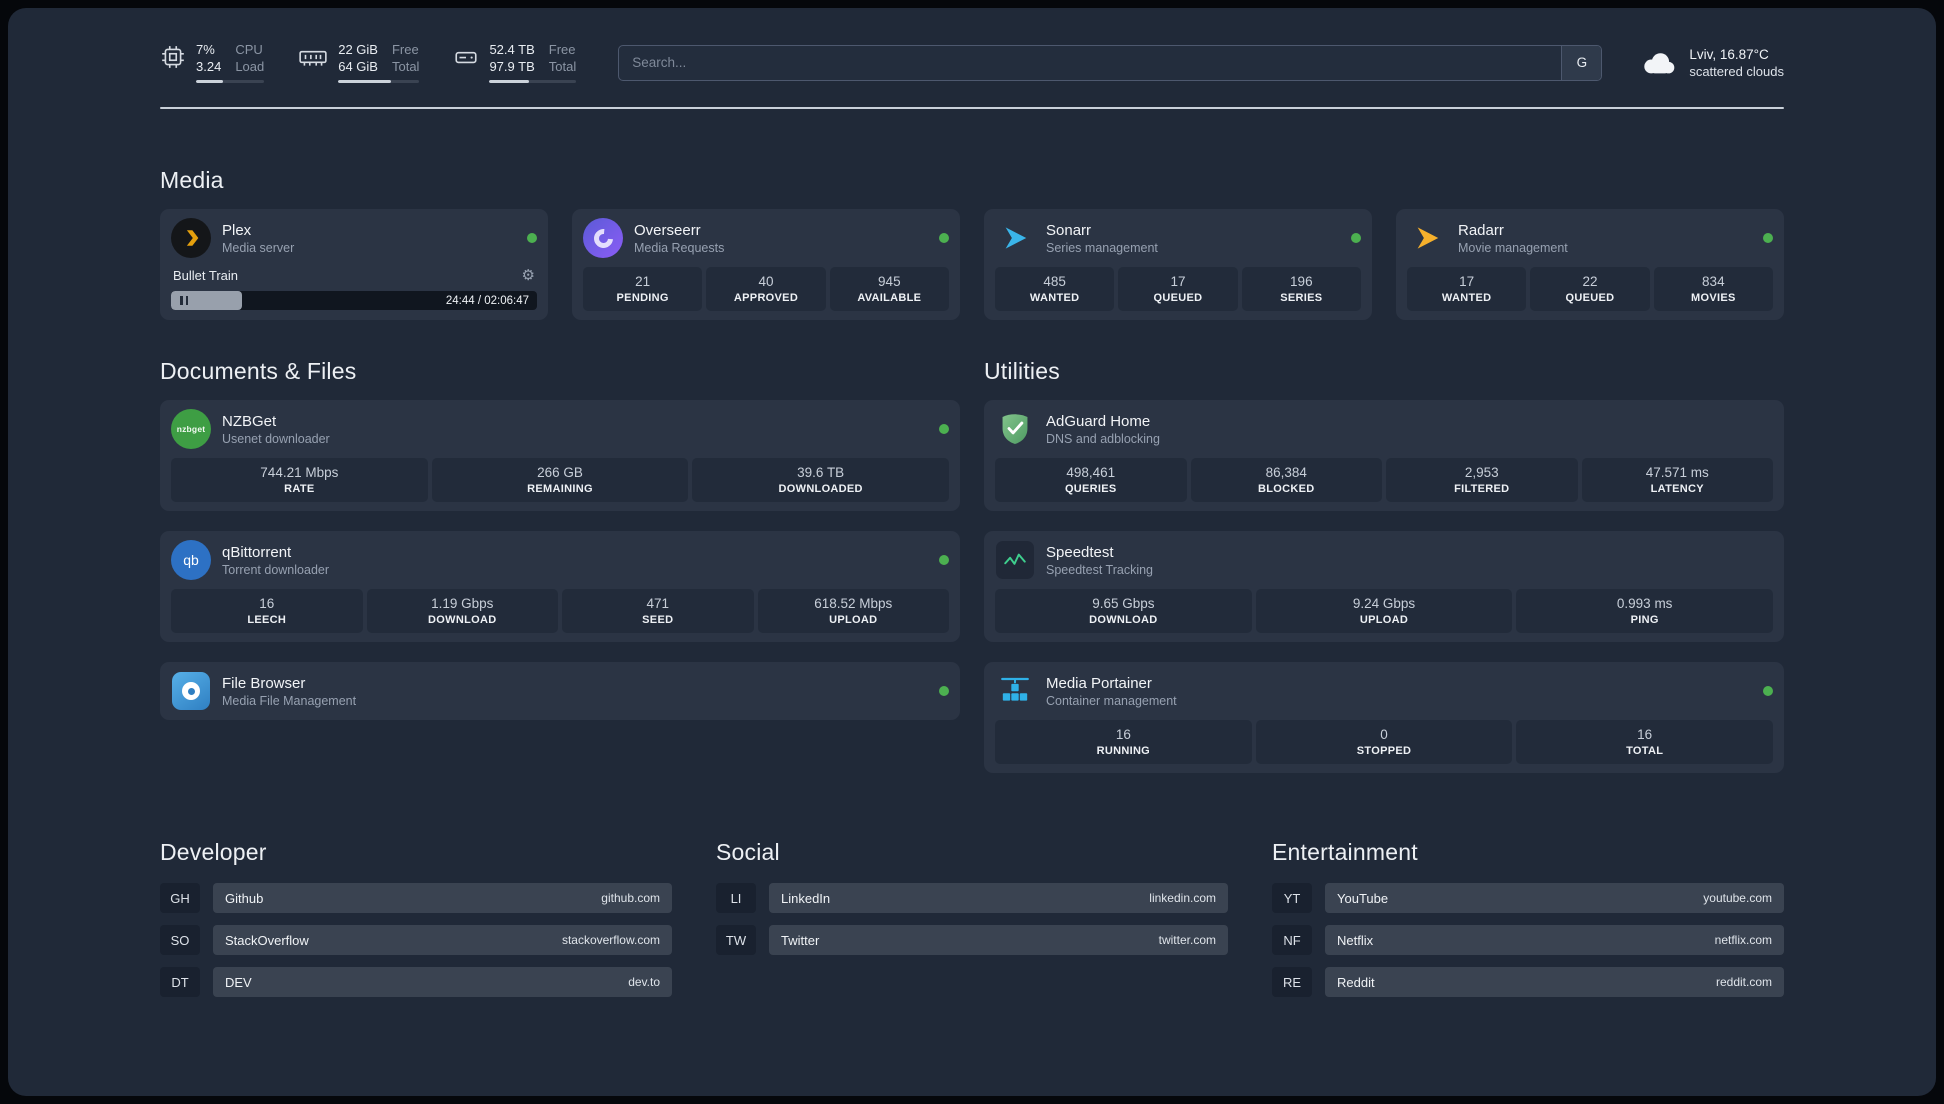  Describe the element at coordinates (462, 611) in the screenshot. I see `stat-download: 1.19 Gbps DOWNLOAD` at that location.